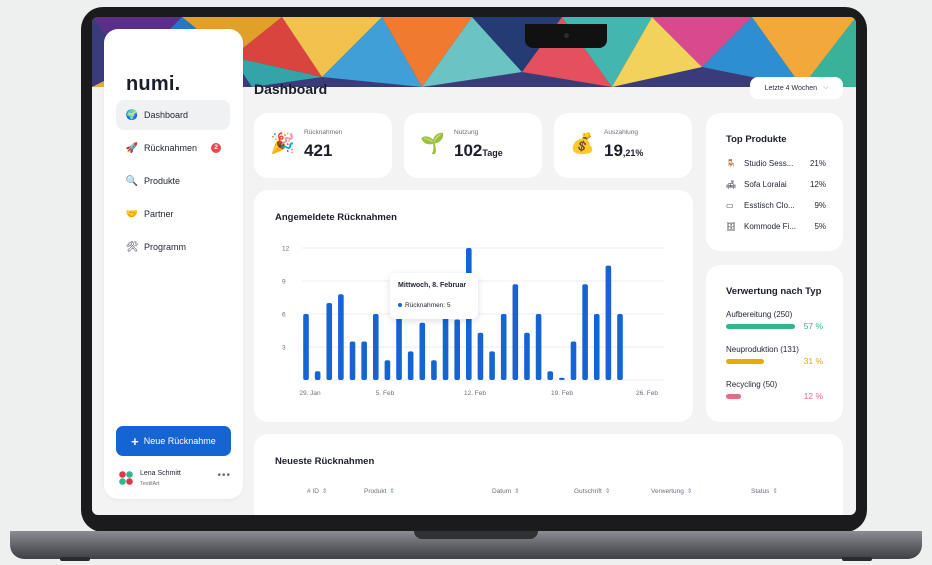 This screenshot has width=932, height=565. I want to click on product-share: 5%, so click(820, 226).